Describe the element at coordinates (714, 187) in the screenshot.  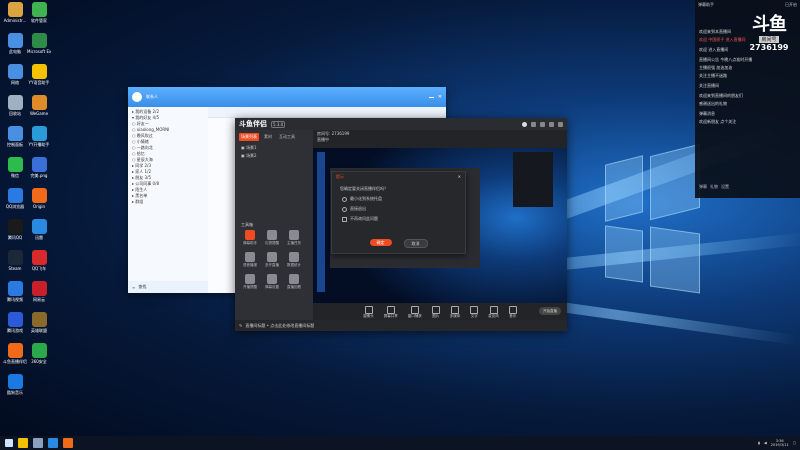
I see `danmu-footer-item: 礼物` at that location.